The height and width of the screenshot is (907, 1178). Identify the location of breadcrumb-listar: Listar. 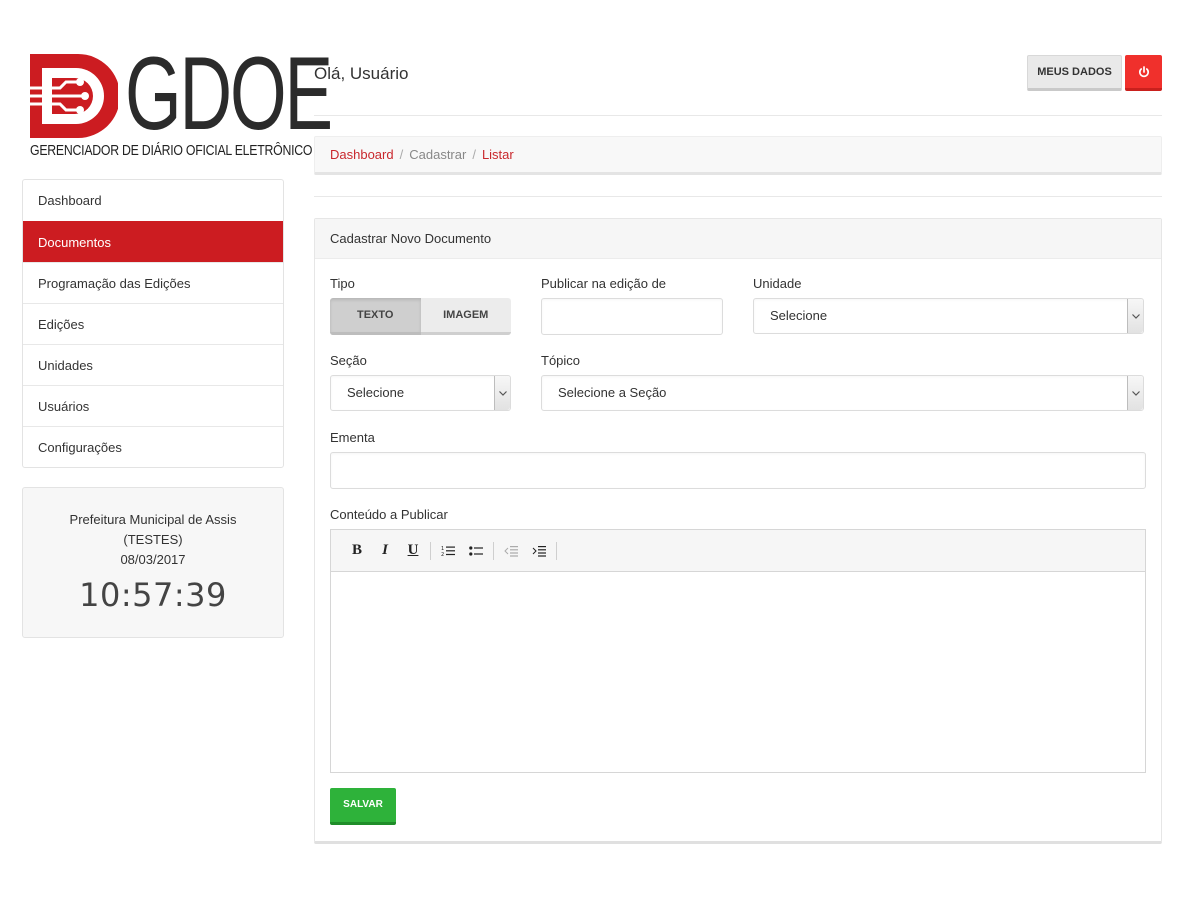
(498, 154).